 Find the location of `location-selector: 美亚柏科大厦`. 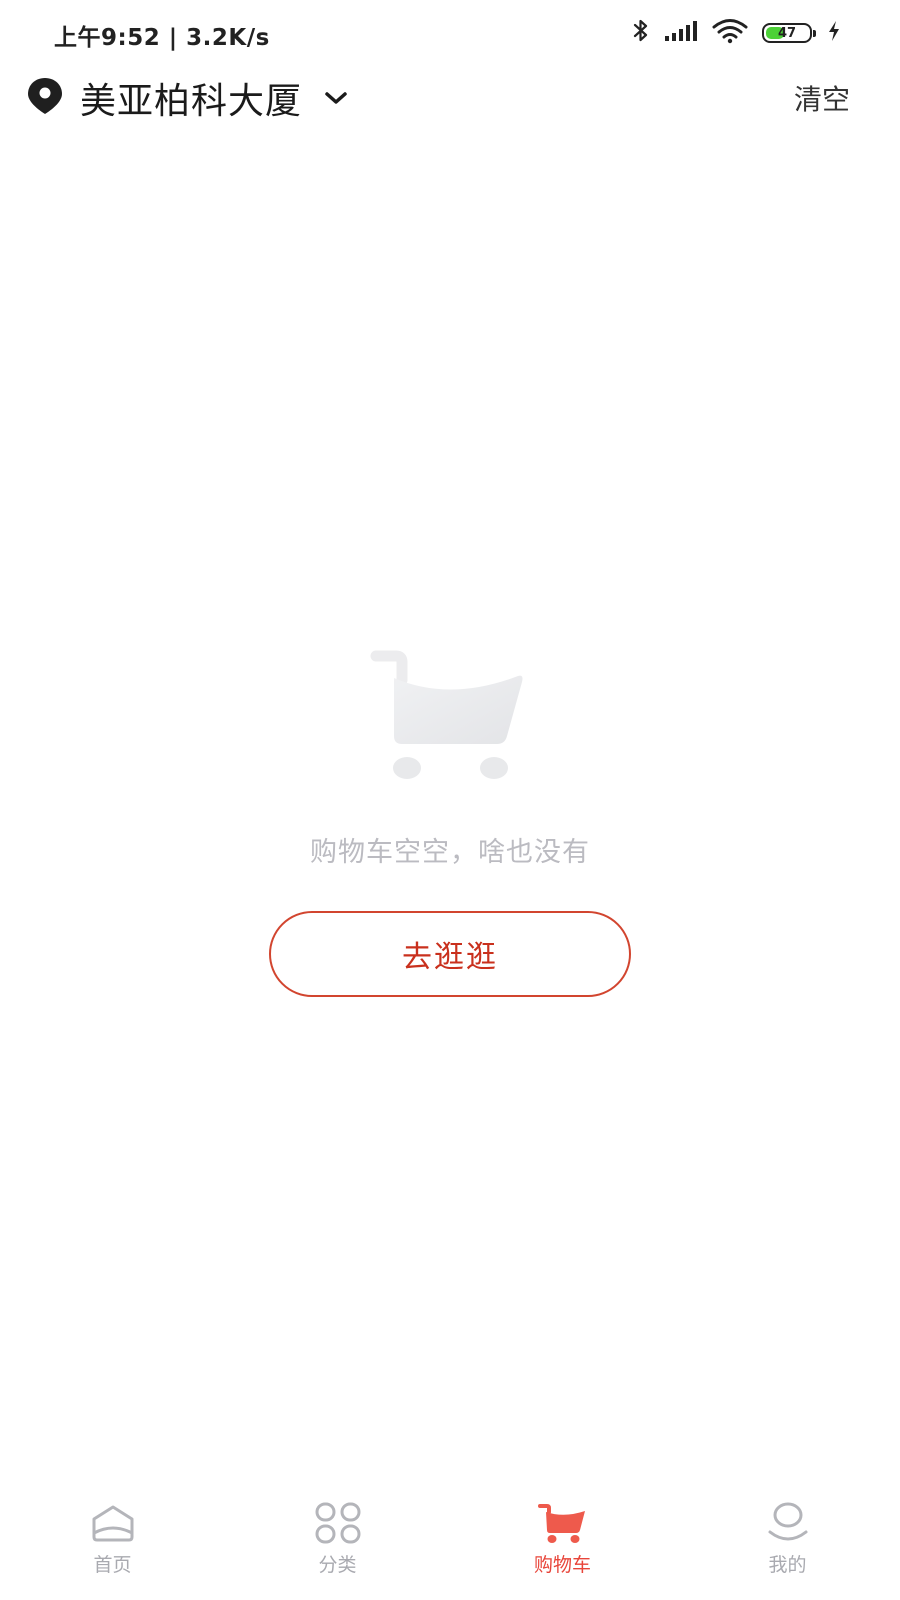

location-selector: 美亚柏科大厦 is located at coordinates (187, 98).